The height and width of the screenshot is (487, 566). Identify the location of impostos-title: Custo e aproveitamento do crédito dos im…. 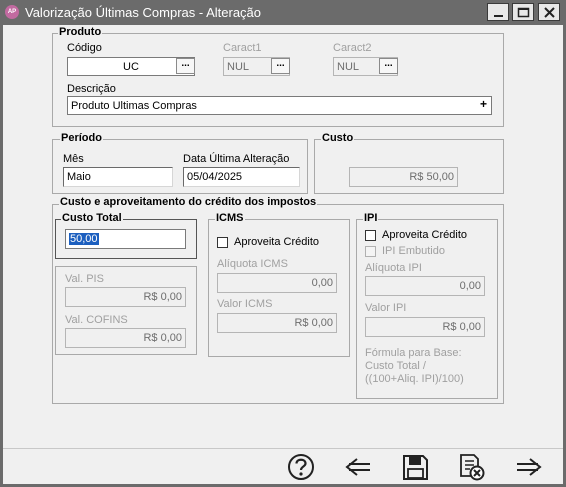
(188, 202).